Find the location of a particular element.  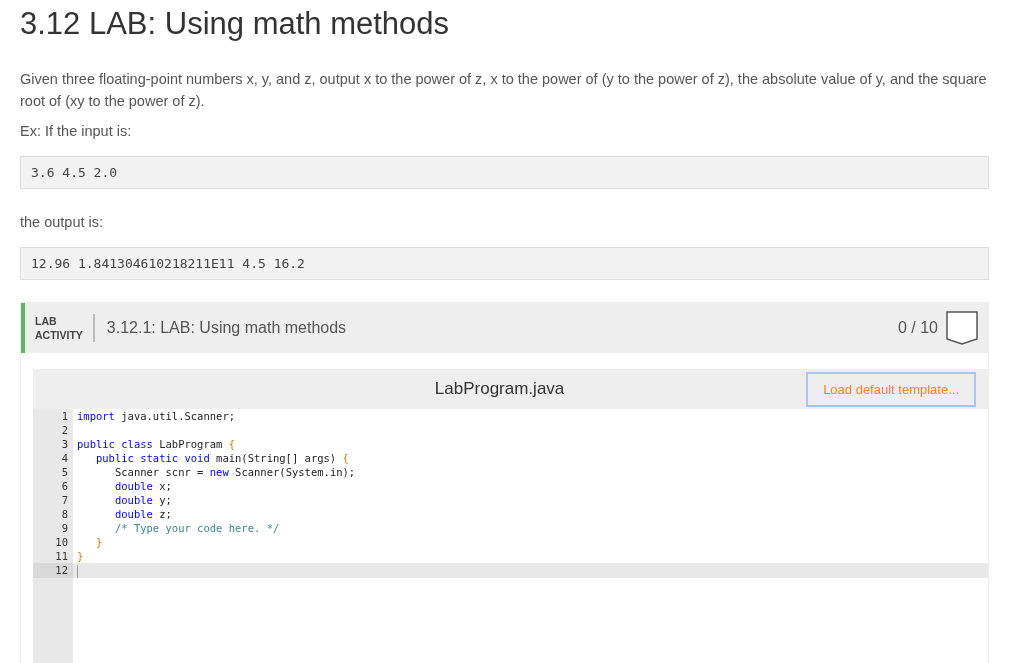

code-line: /* Type your code here. */ is located at coordinates (197, 528).